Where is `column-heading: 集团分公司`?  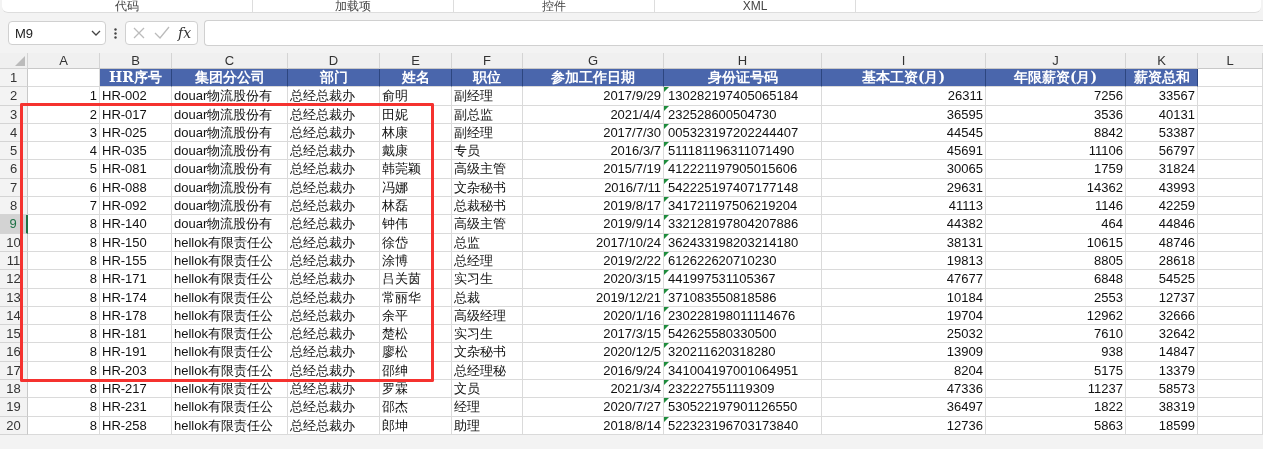
column-heading: 集团分公司 is located at coordinates (230, 78).